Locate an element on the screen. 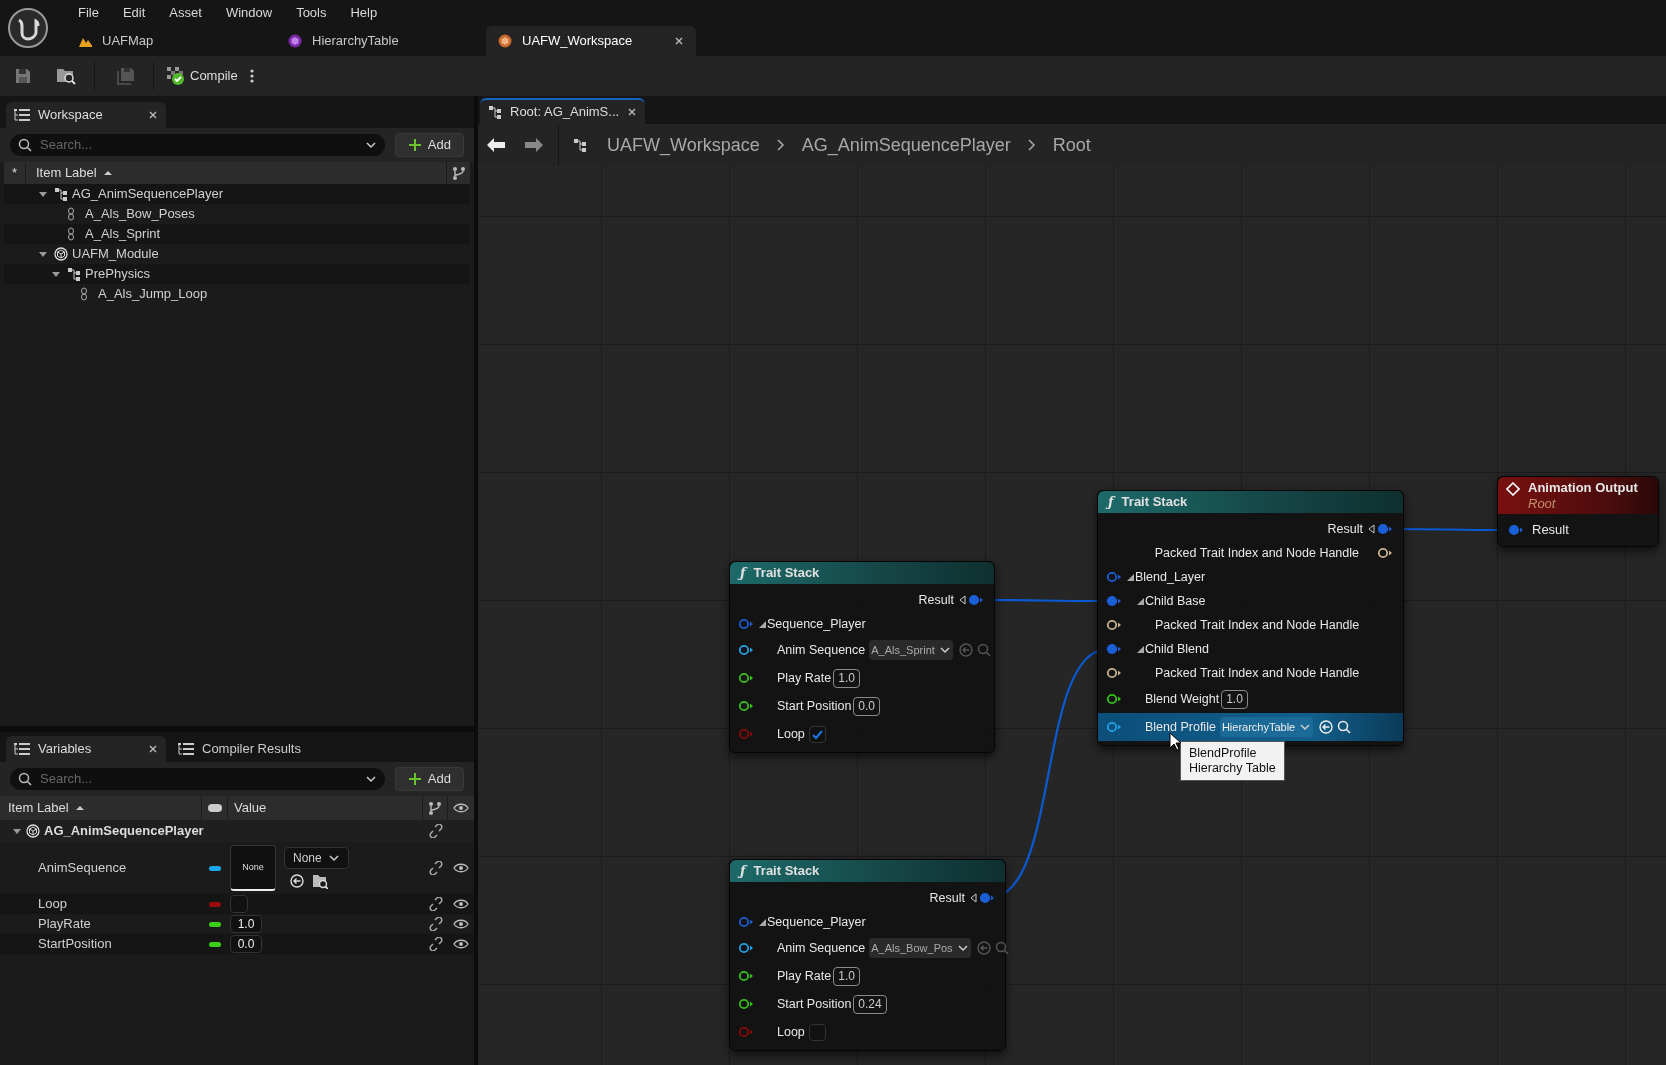 This screenshot has height=1065, width=1666. forward-icon is located at coordinates (534, 145).